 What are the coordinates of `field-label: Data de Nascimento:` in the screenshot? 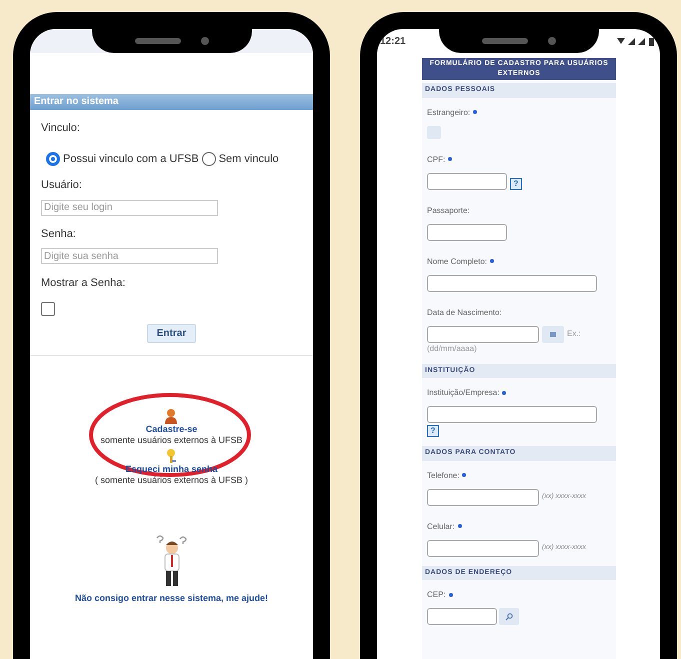 It's located at (465, 312).